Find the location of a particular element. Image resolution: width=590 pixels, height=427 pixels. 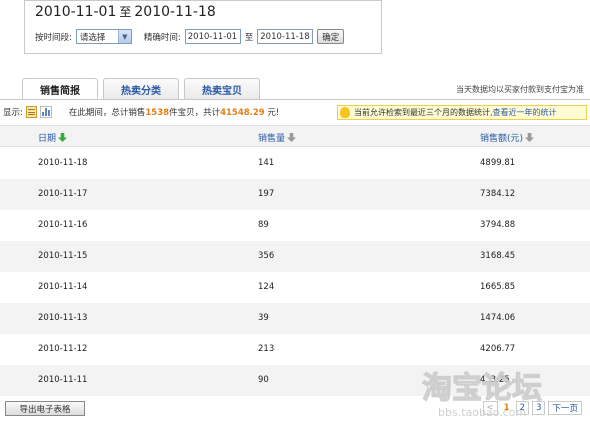

tab-bar: 销售简报 热卖分类 热卖宝贝 is located at coordinates (141, 89).